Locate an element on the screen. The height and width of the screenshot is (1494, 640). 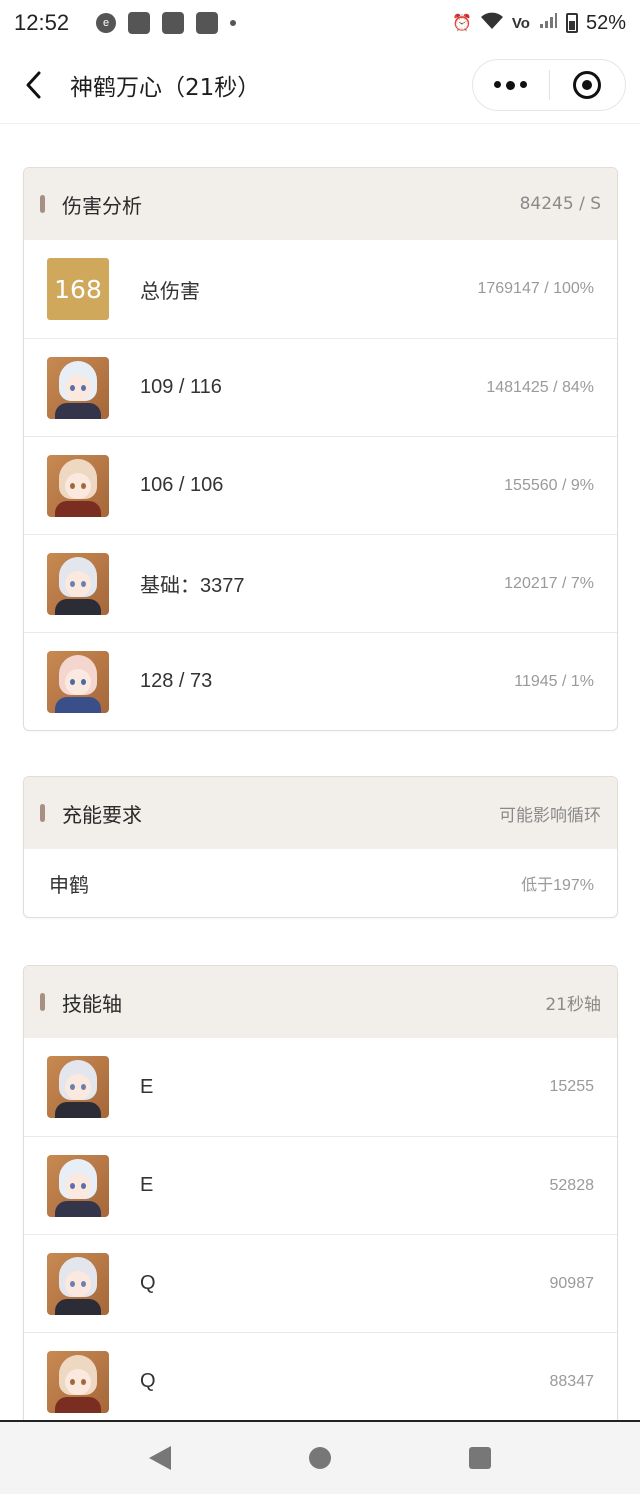
character-damage-row: 109 / 116 1481425 / 84% is located at coordinates (320, 387).